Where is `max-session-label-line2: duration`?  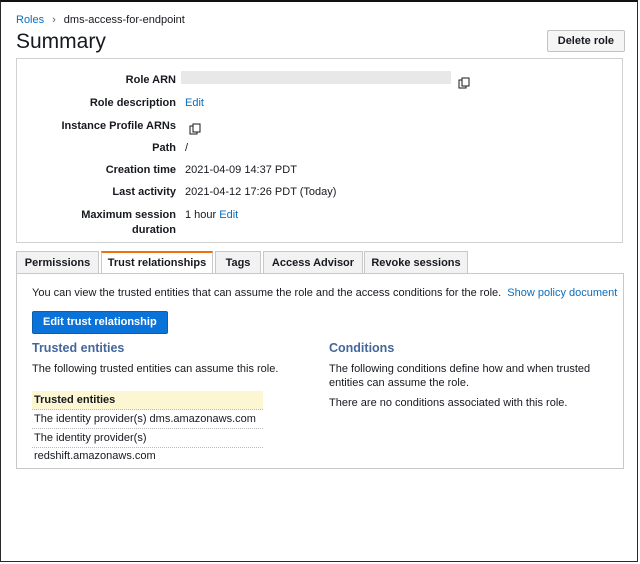
max-session-label-line2: duration is located at coordinates (154, 230).